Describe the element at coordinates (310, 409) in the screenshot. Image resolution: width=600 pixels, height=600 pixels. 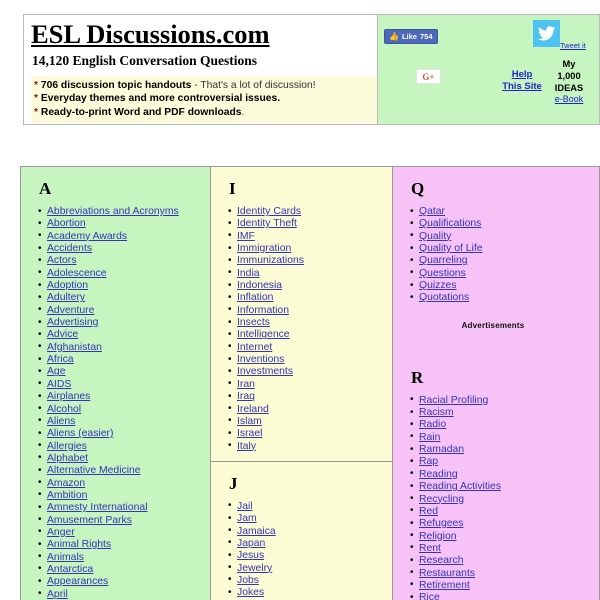
I see `list-item: Ireland` at that location.